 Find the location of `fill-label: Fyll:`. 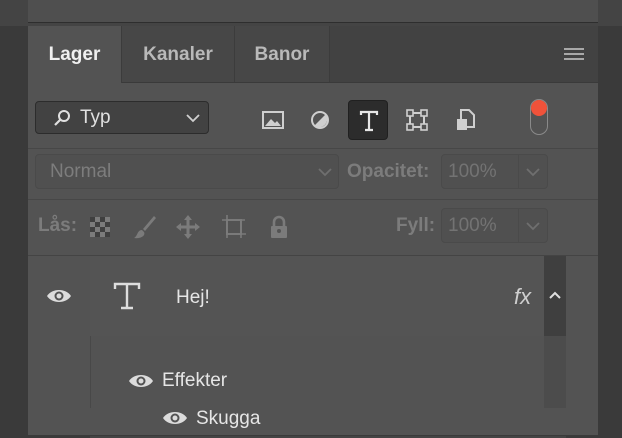

fill-label: Fyll: is located at coordinates (416, 225).